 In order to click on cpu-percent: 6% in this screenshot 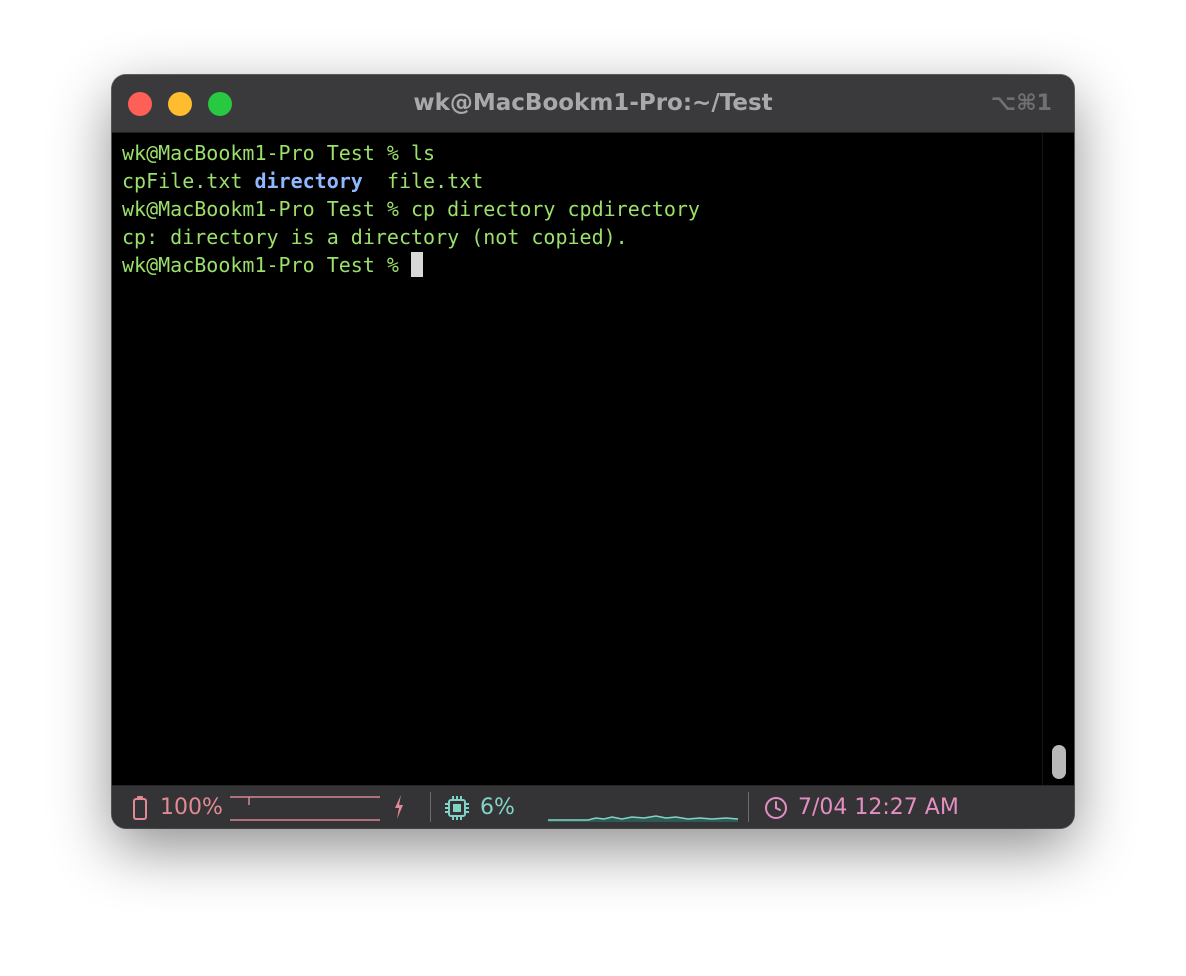, I will do `click(497, 807)`.